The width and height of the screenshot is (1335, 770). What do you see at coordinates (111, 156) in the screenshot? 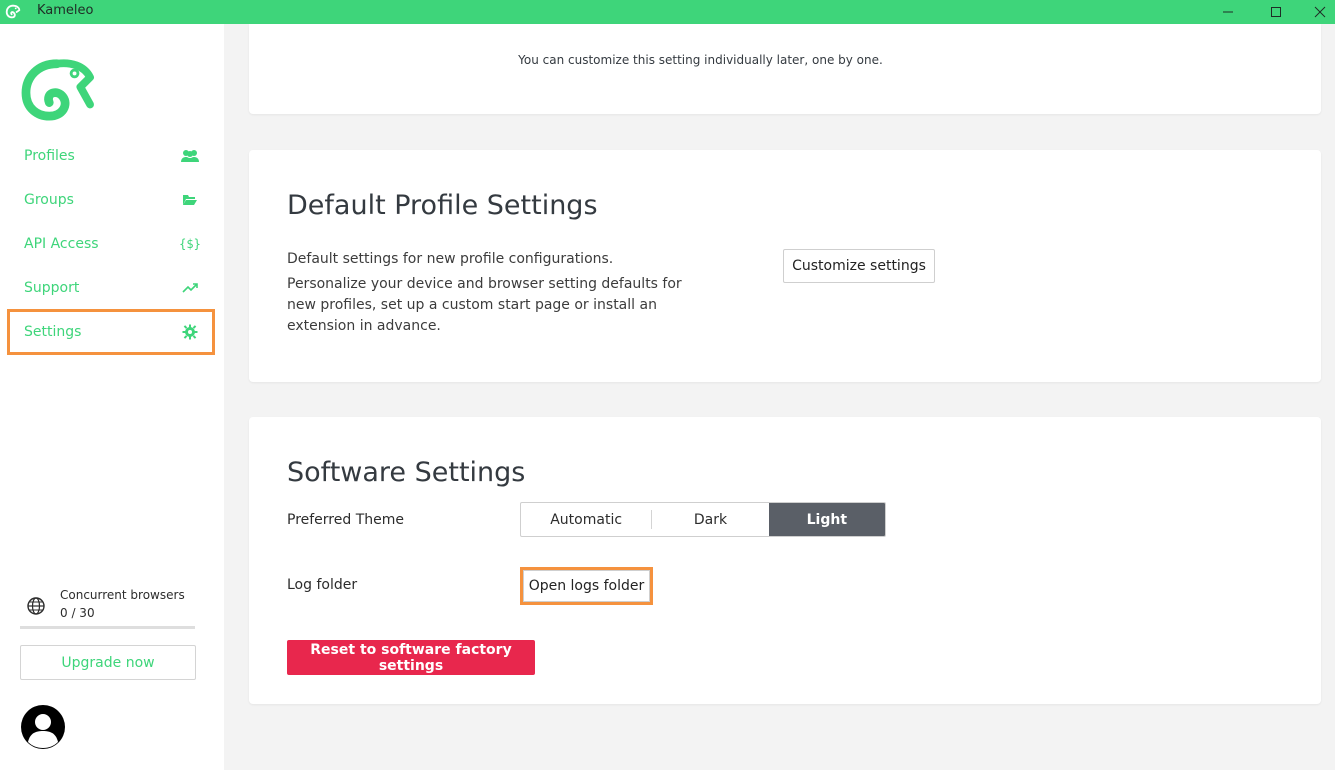
I see `sidebar-item-profiles: Profiles` at bounding box center [111, 156].